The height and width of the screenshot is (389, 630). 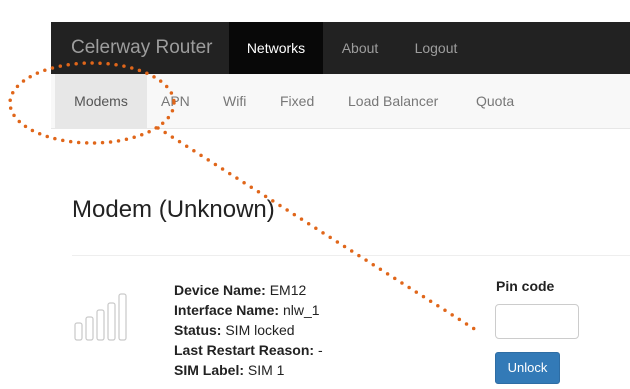 I want to click on field-value: EM12, so click(x=288, y=290).